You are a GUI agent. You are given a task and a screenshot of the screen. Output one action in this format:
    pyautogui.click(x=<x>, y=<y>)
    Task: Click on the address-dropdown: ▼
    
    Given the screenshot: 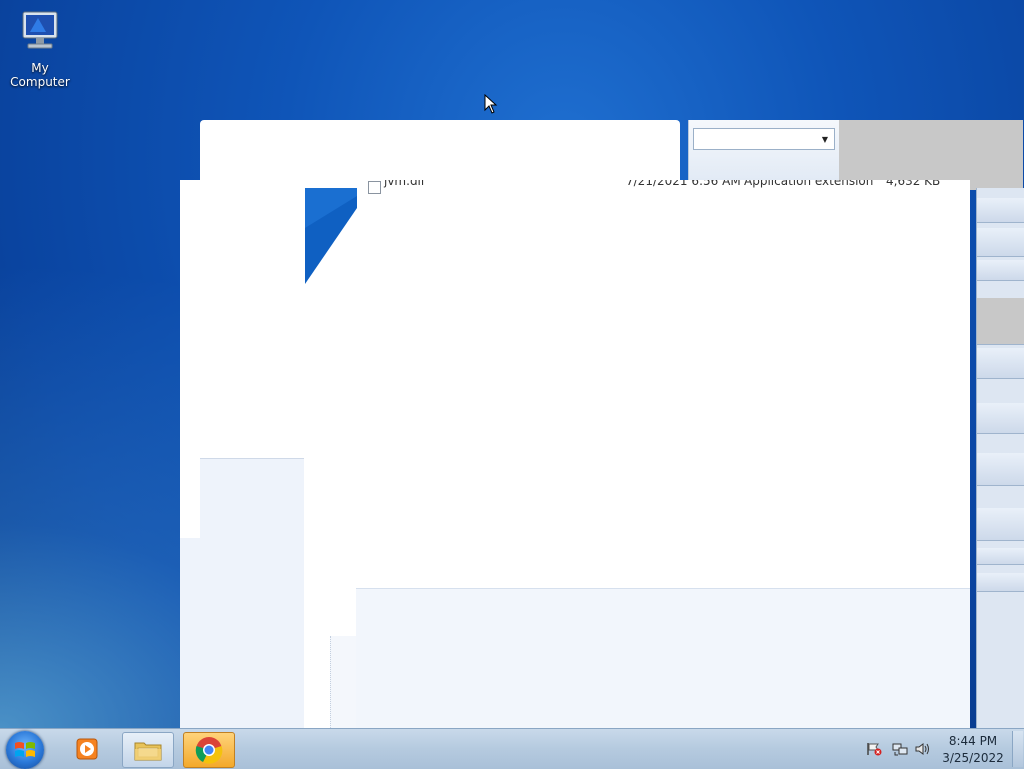 What is the action you would take?
    pyautogui.click(x=764, y=139)
    